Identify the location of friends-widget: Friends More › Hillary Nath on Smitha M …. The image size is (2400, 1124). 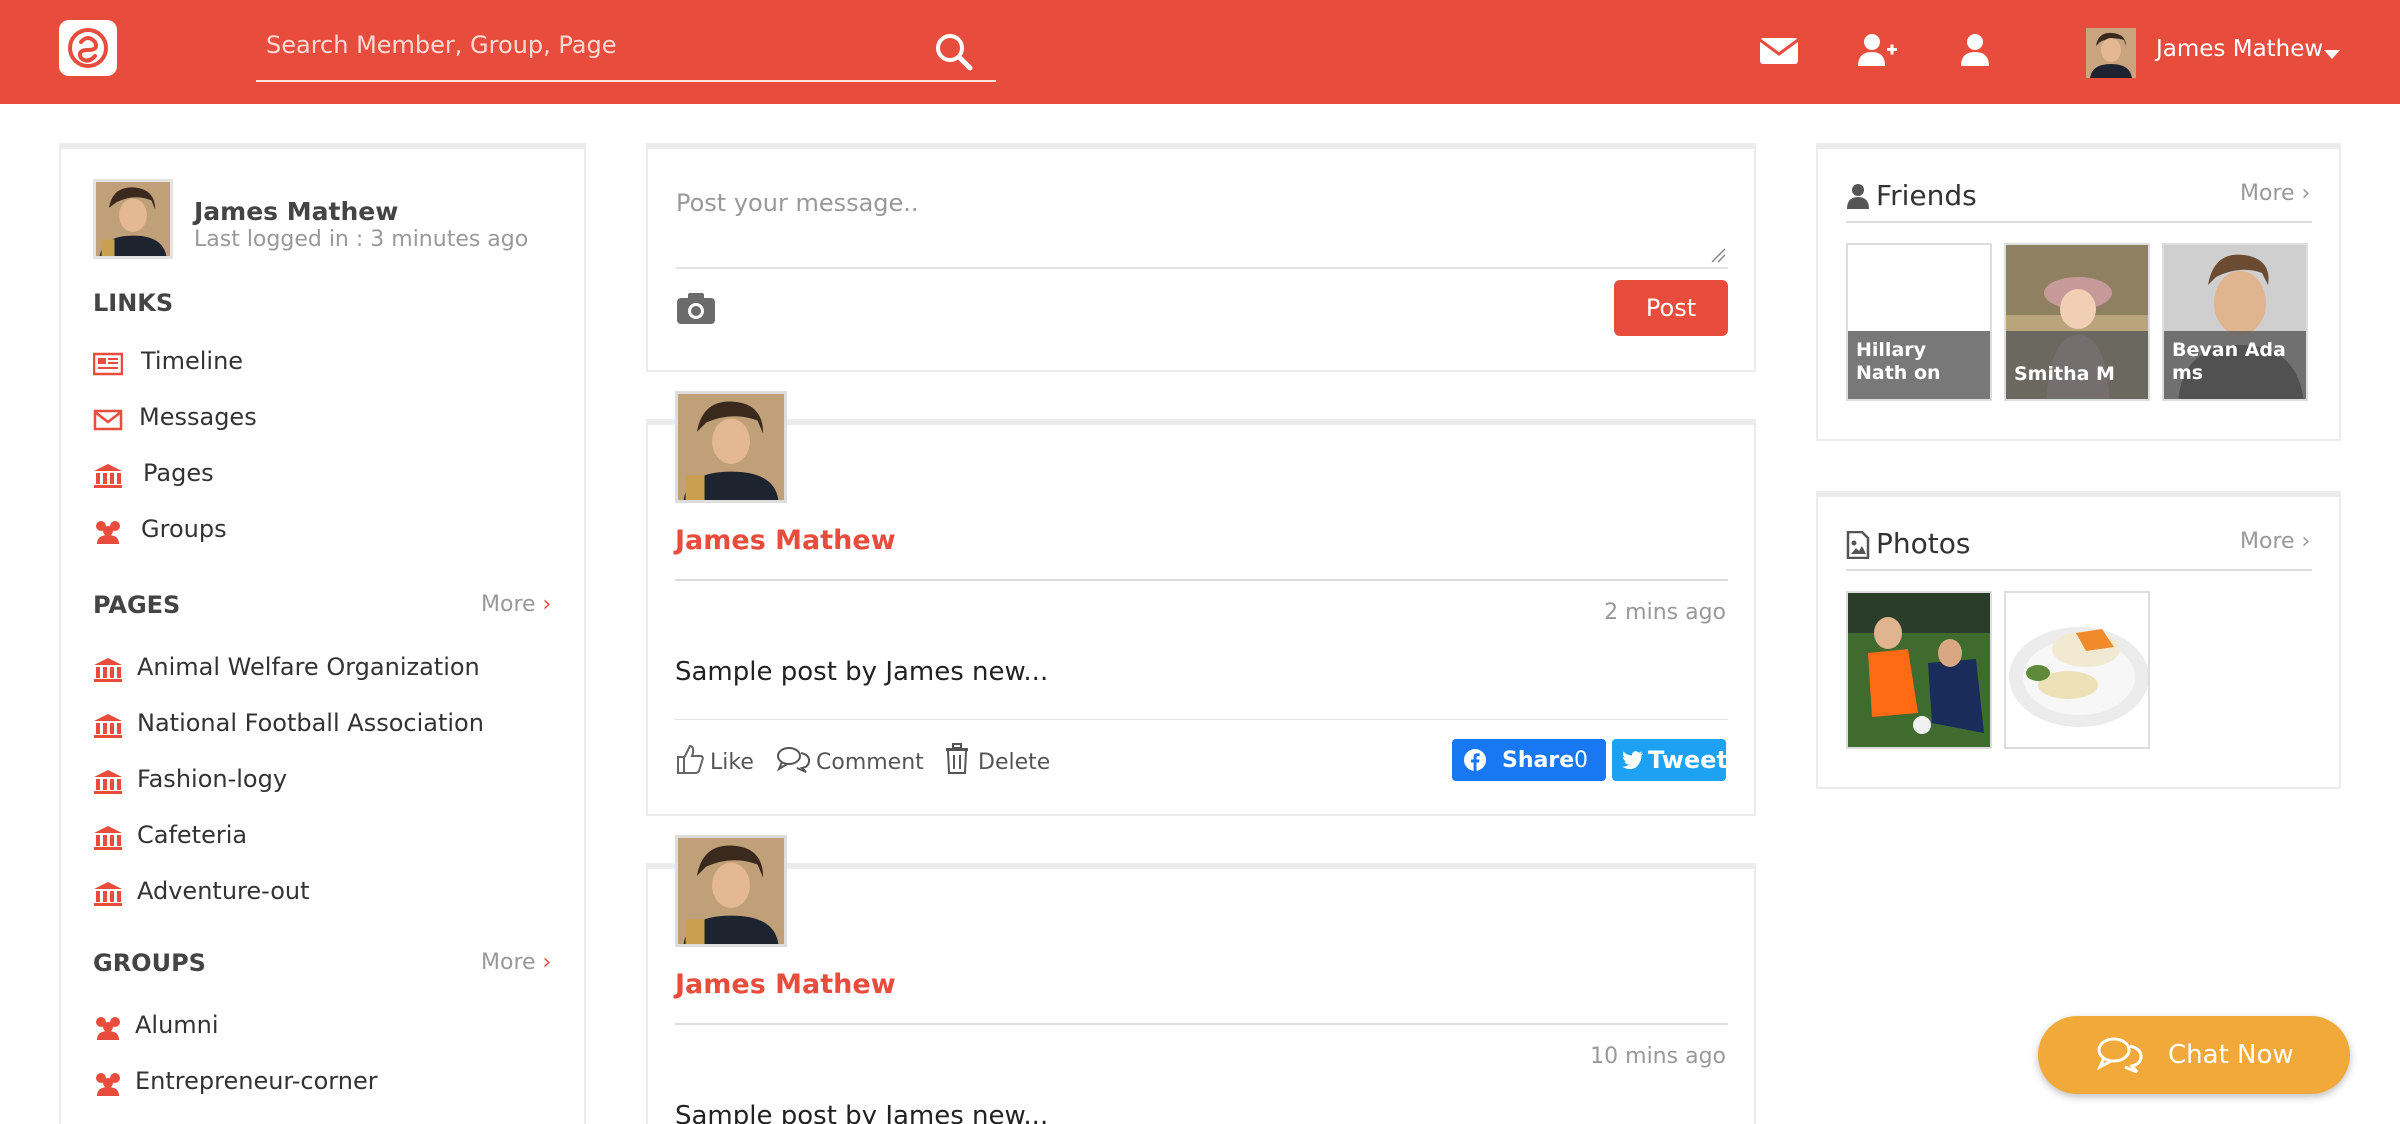
(2078, 292).